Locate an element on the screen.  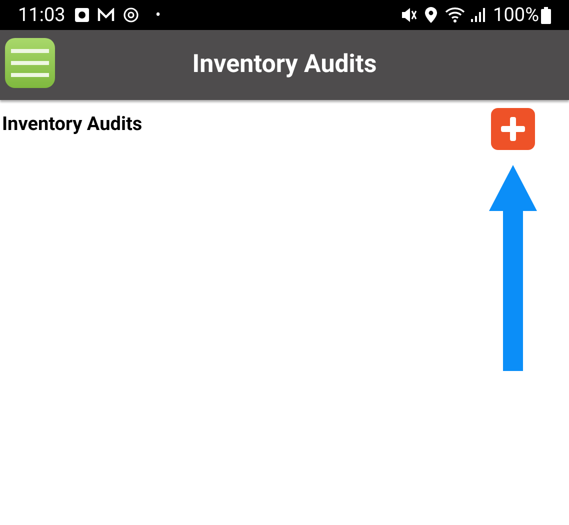
battery-percent: 100% is located at coordinates (516, 15).